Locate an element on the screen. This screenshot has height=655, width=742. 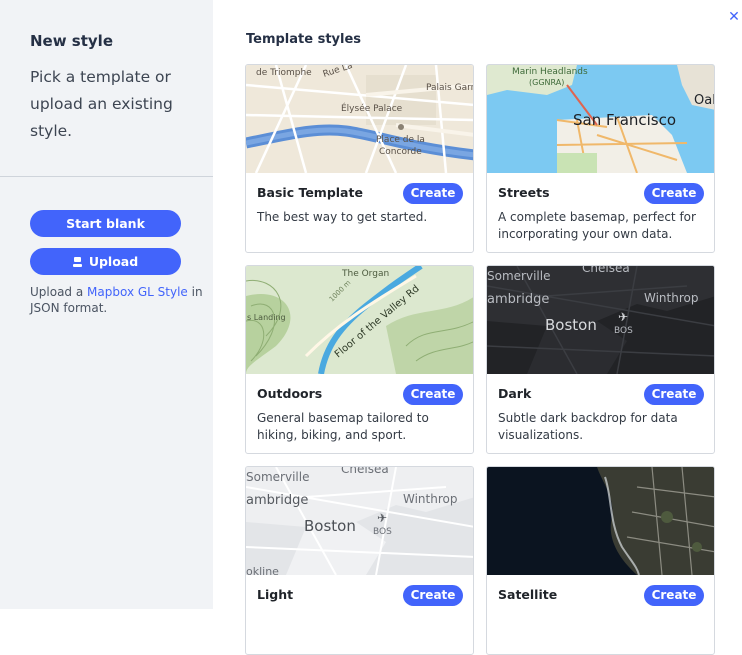
create-outdoors-button: Create is located at coordinates (433, 394).